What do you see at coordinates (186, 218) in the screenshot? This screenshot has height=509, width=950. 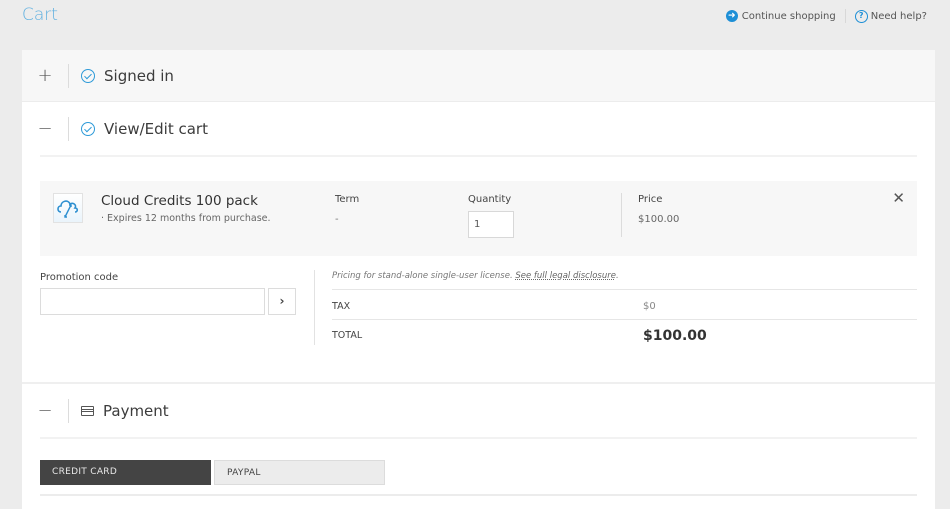 I see `product-expiry: · Expires 12 months from purchase.` at bounding box center [186, 218].